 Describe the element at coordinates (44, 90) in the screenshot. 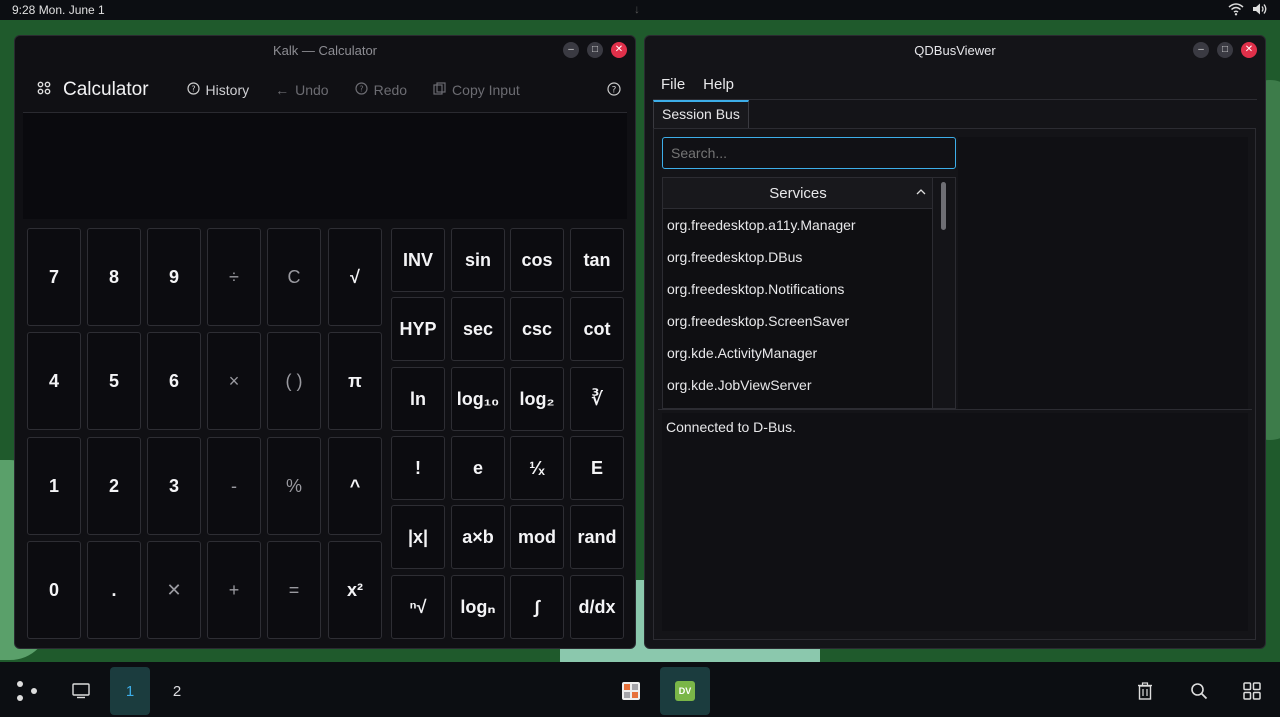

I see `app-grid-icon` at that location.